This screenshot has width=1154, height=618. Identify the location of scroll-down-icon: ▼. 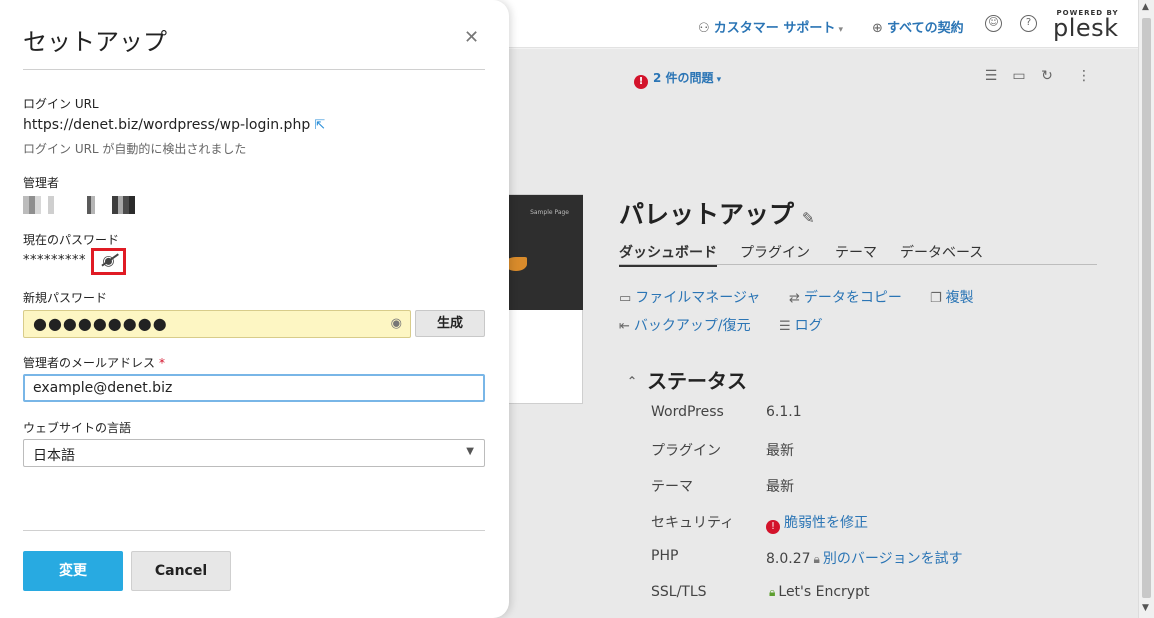
(1145, 608).